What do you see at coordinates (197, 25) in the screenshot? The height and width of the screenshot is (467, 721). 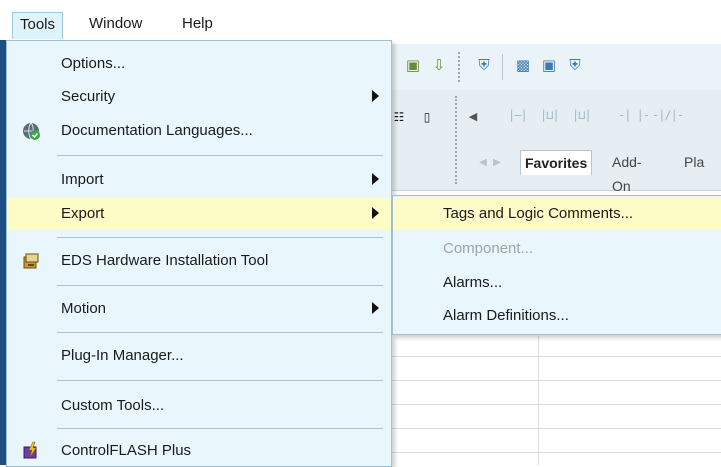 I see `menu-help: Help` at bounding box center [197, 25].